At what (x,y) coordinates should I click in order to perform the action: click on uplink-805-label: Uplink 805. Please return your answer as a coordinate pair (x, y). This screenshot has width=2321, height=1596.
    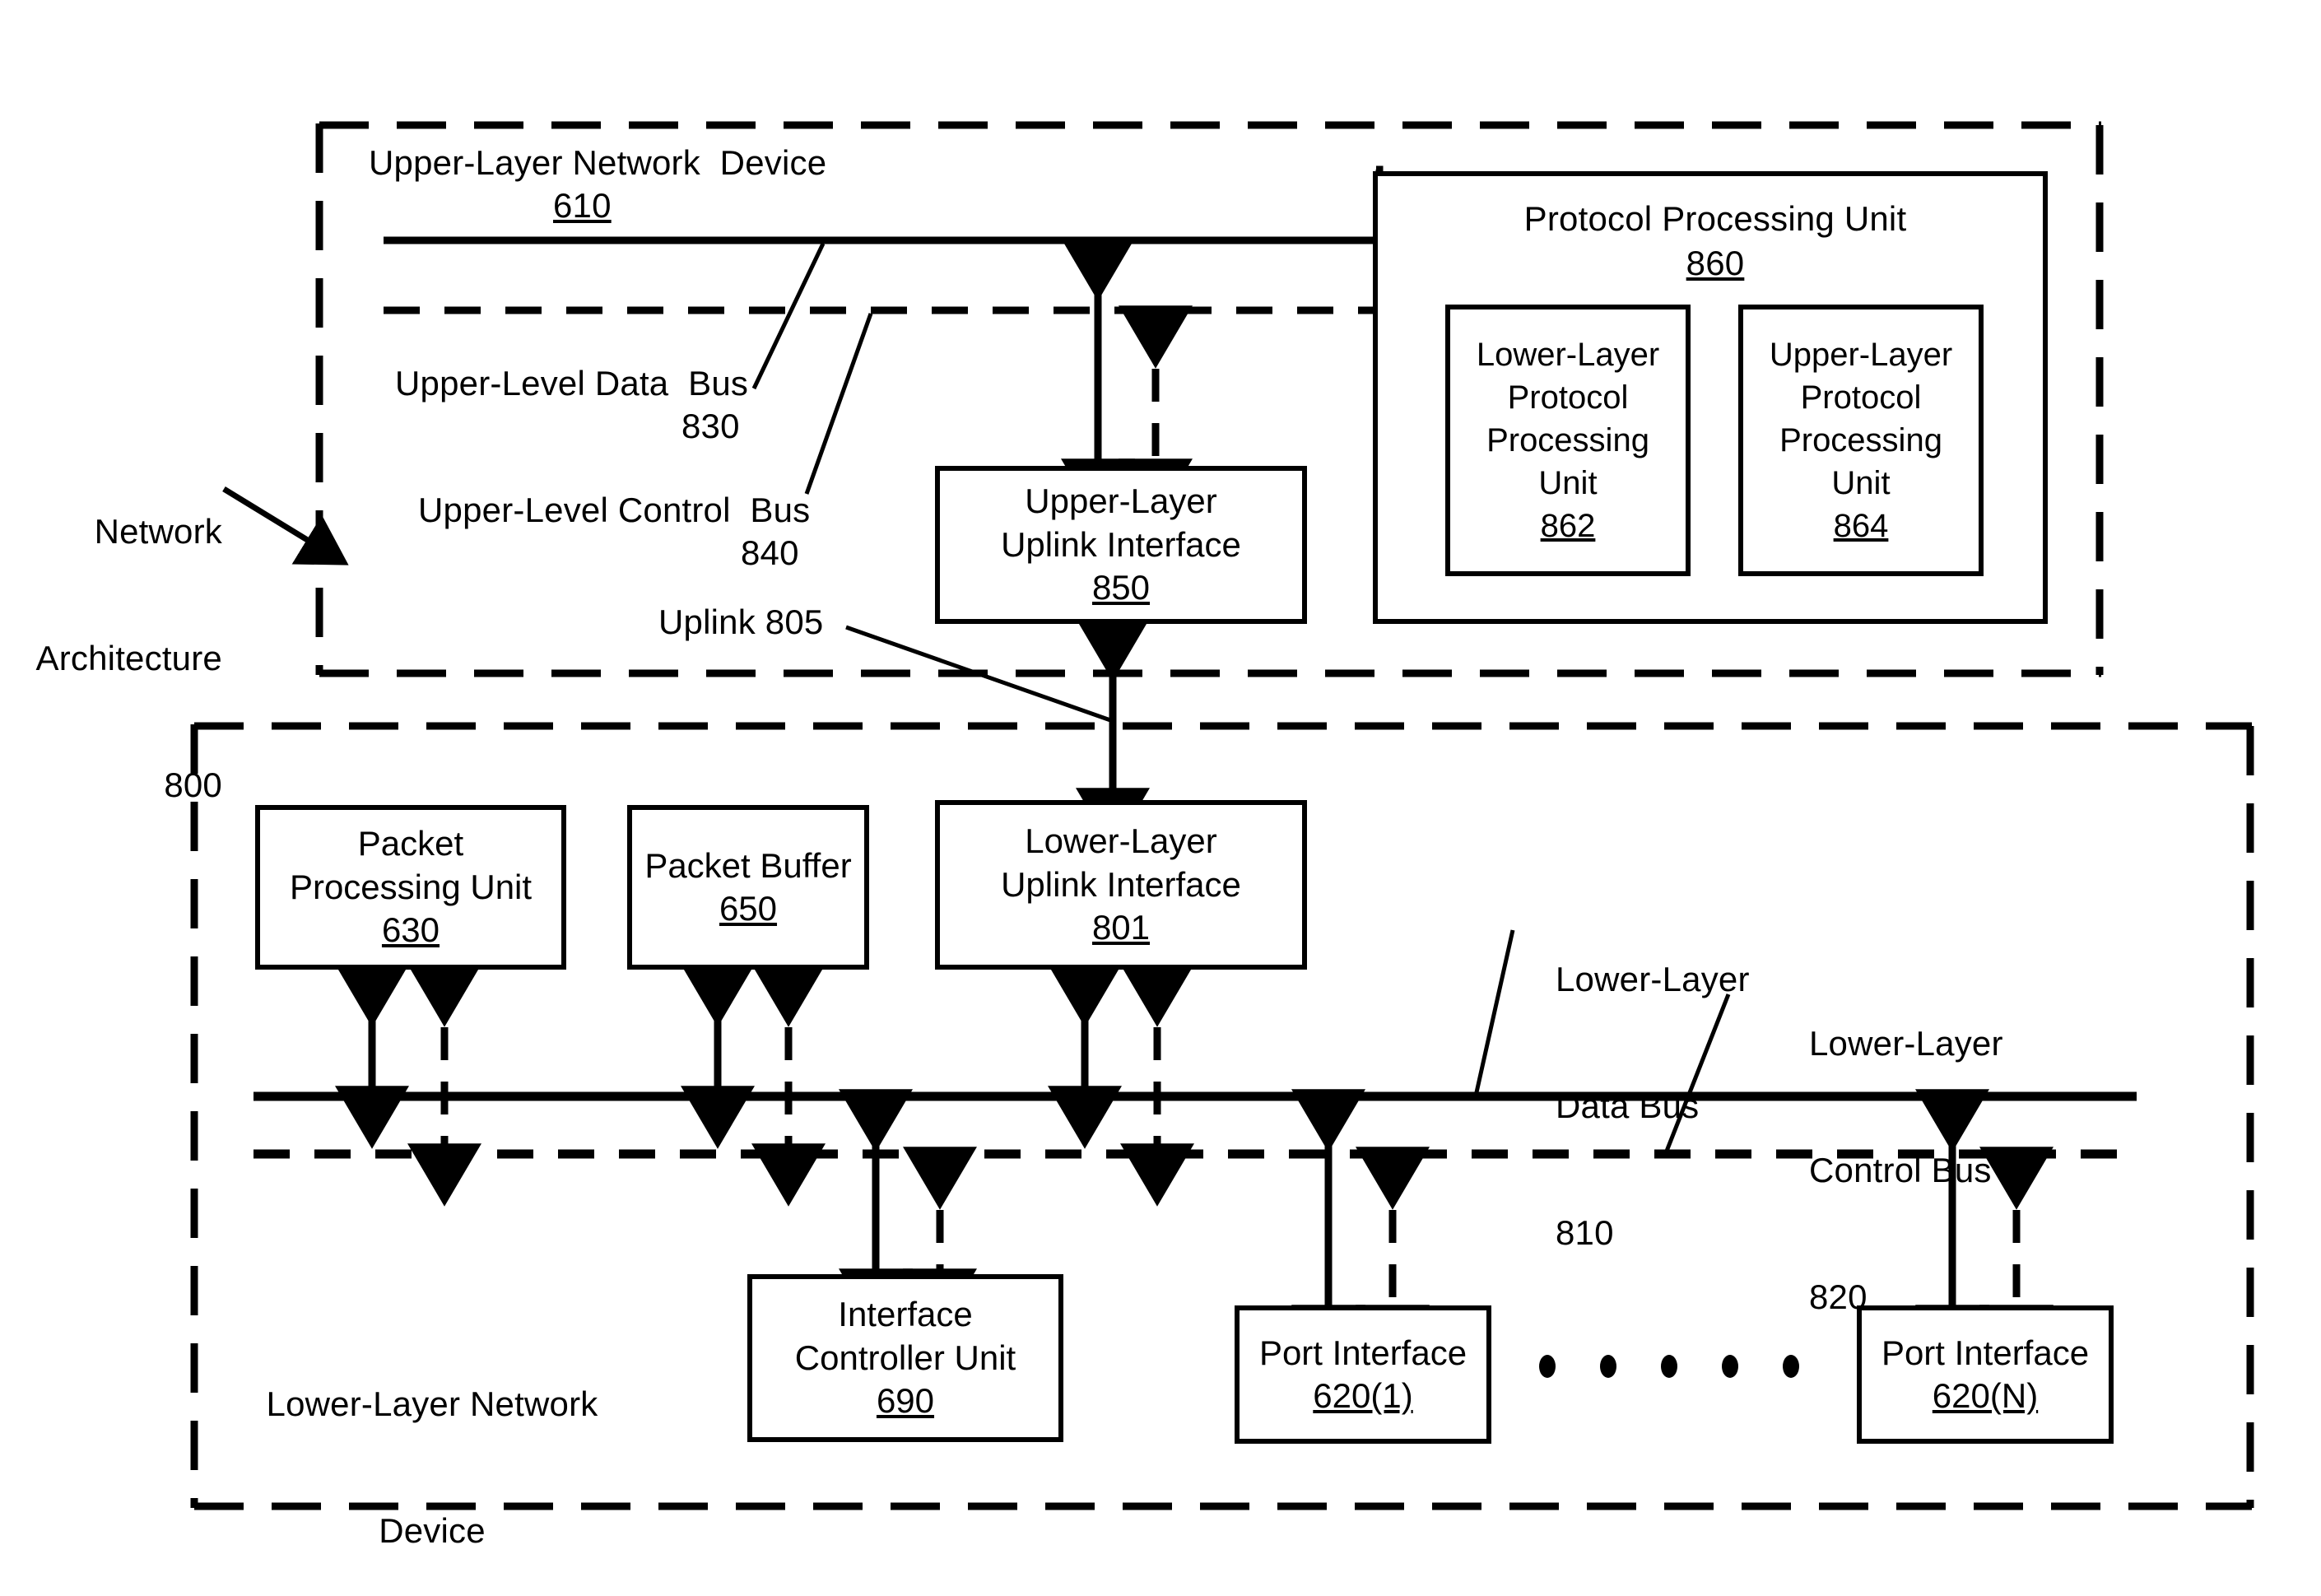
    Looking at the image, I should click on (741, 622).